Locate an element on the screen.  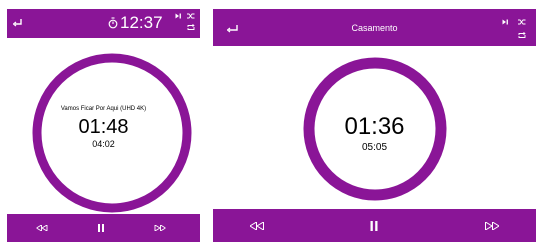
total-time: 04:02 is located at coordinates (103, 144).